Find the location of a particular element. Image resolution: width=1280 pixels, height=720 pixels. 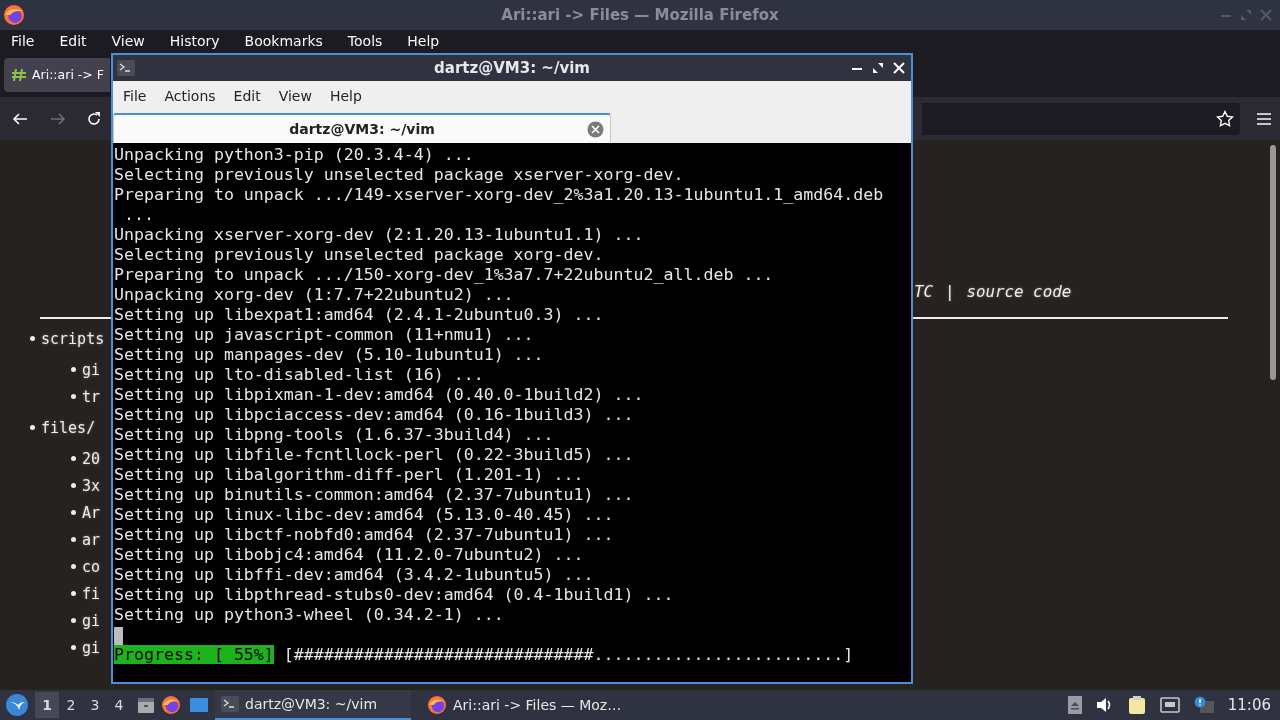

progress-bar-text: [##############################.........................] is located at coordinates (568, 654).